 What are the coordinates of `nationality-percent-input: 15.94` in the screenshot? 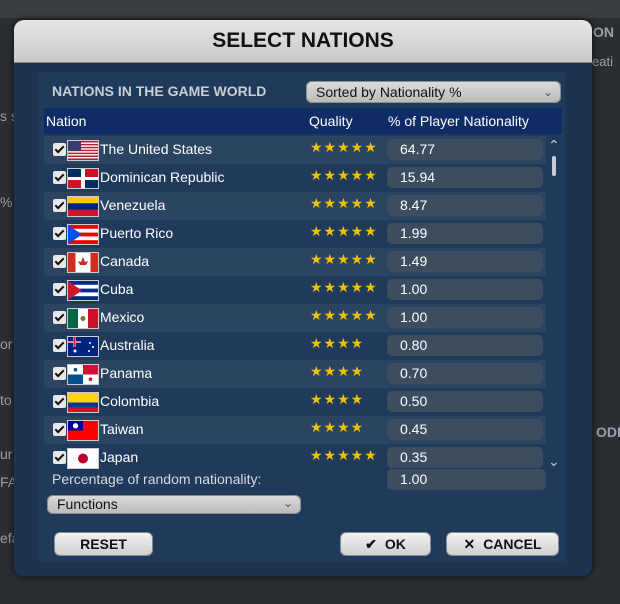 It's located at (465, 177).